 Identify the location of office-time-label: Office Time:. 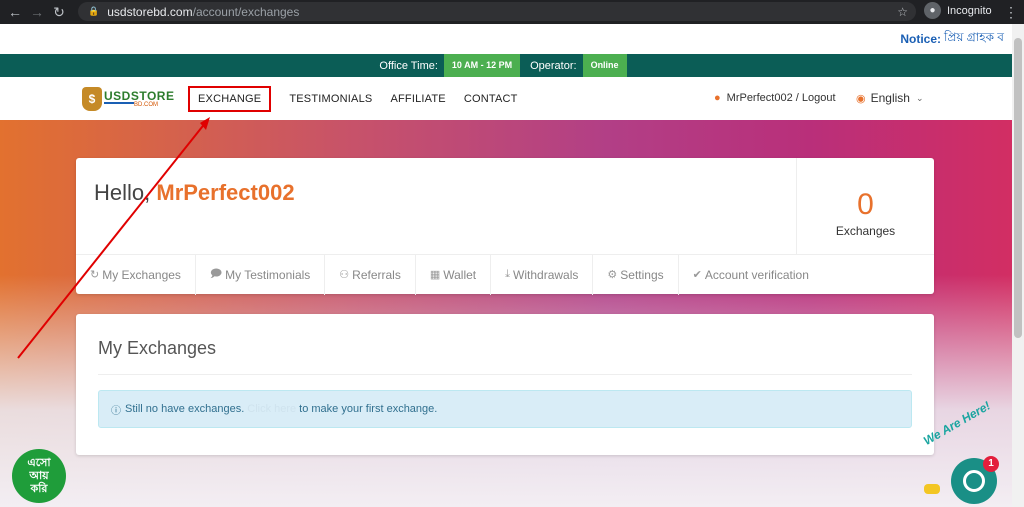
(408, 65).